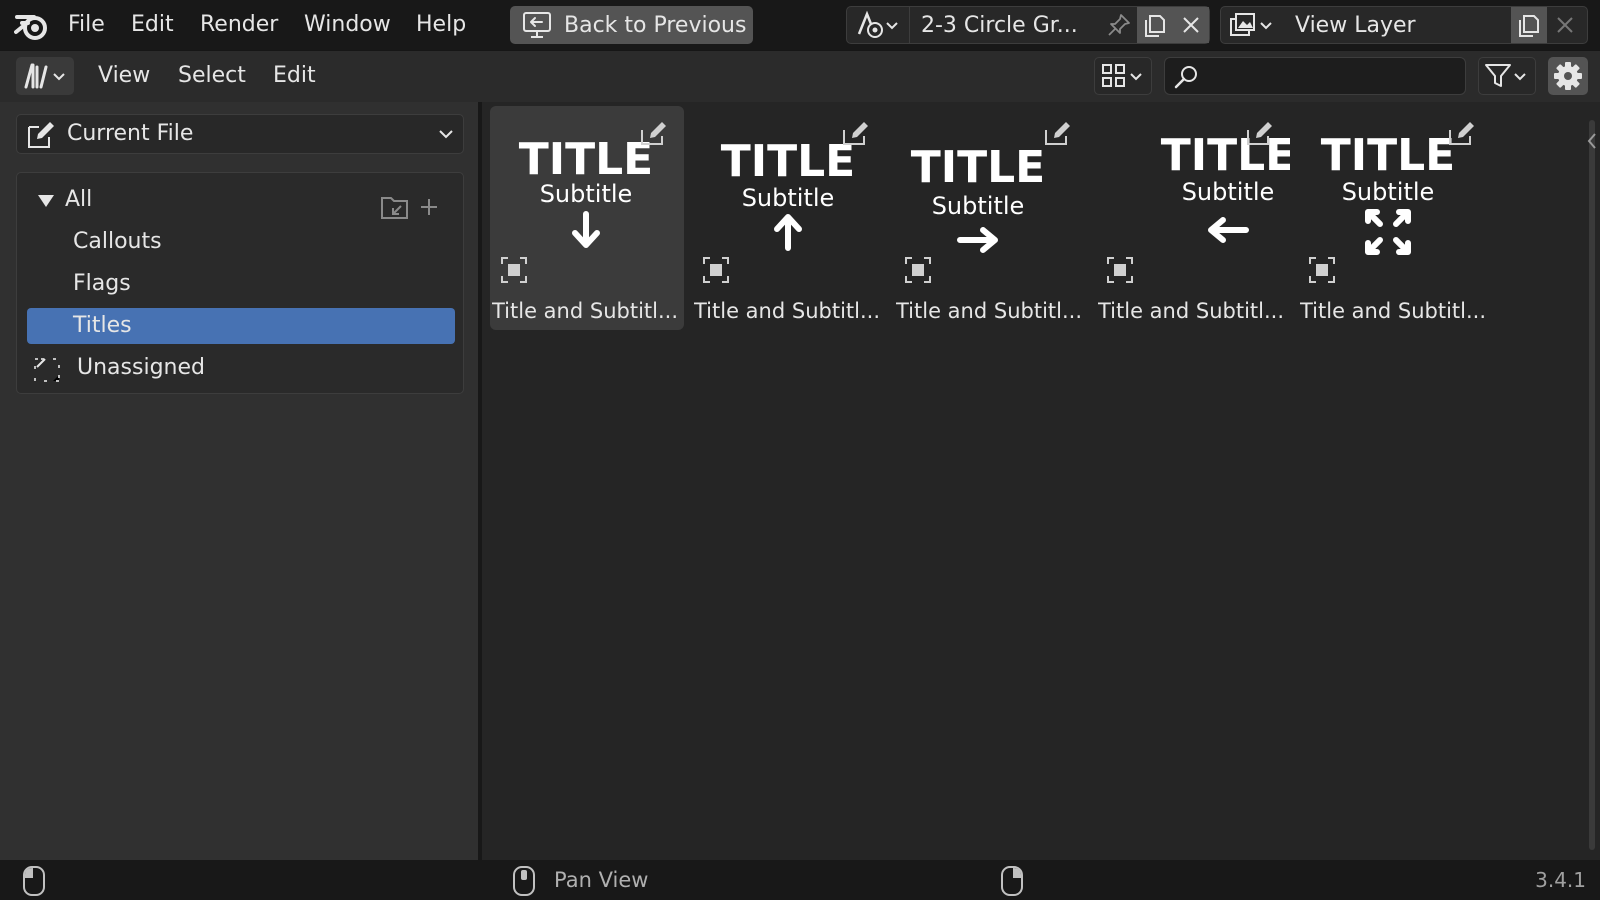  I want to click on catalog-item-label: Unassigned, so click(141, 367).